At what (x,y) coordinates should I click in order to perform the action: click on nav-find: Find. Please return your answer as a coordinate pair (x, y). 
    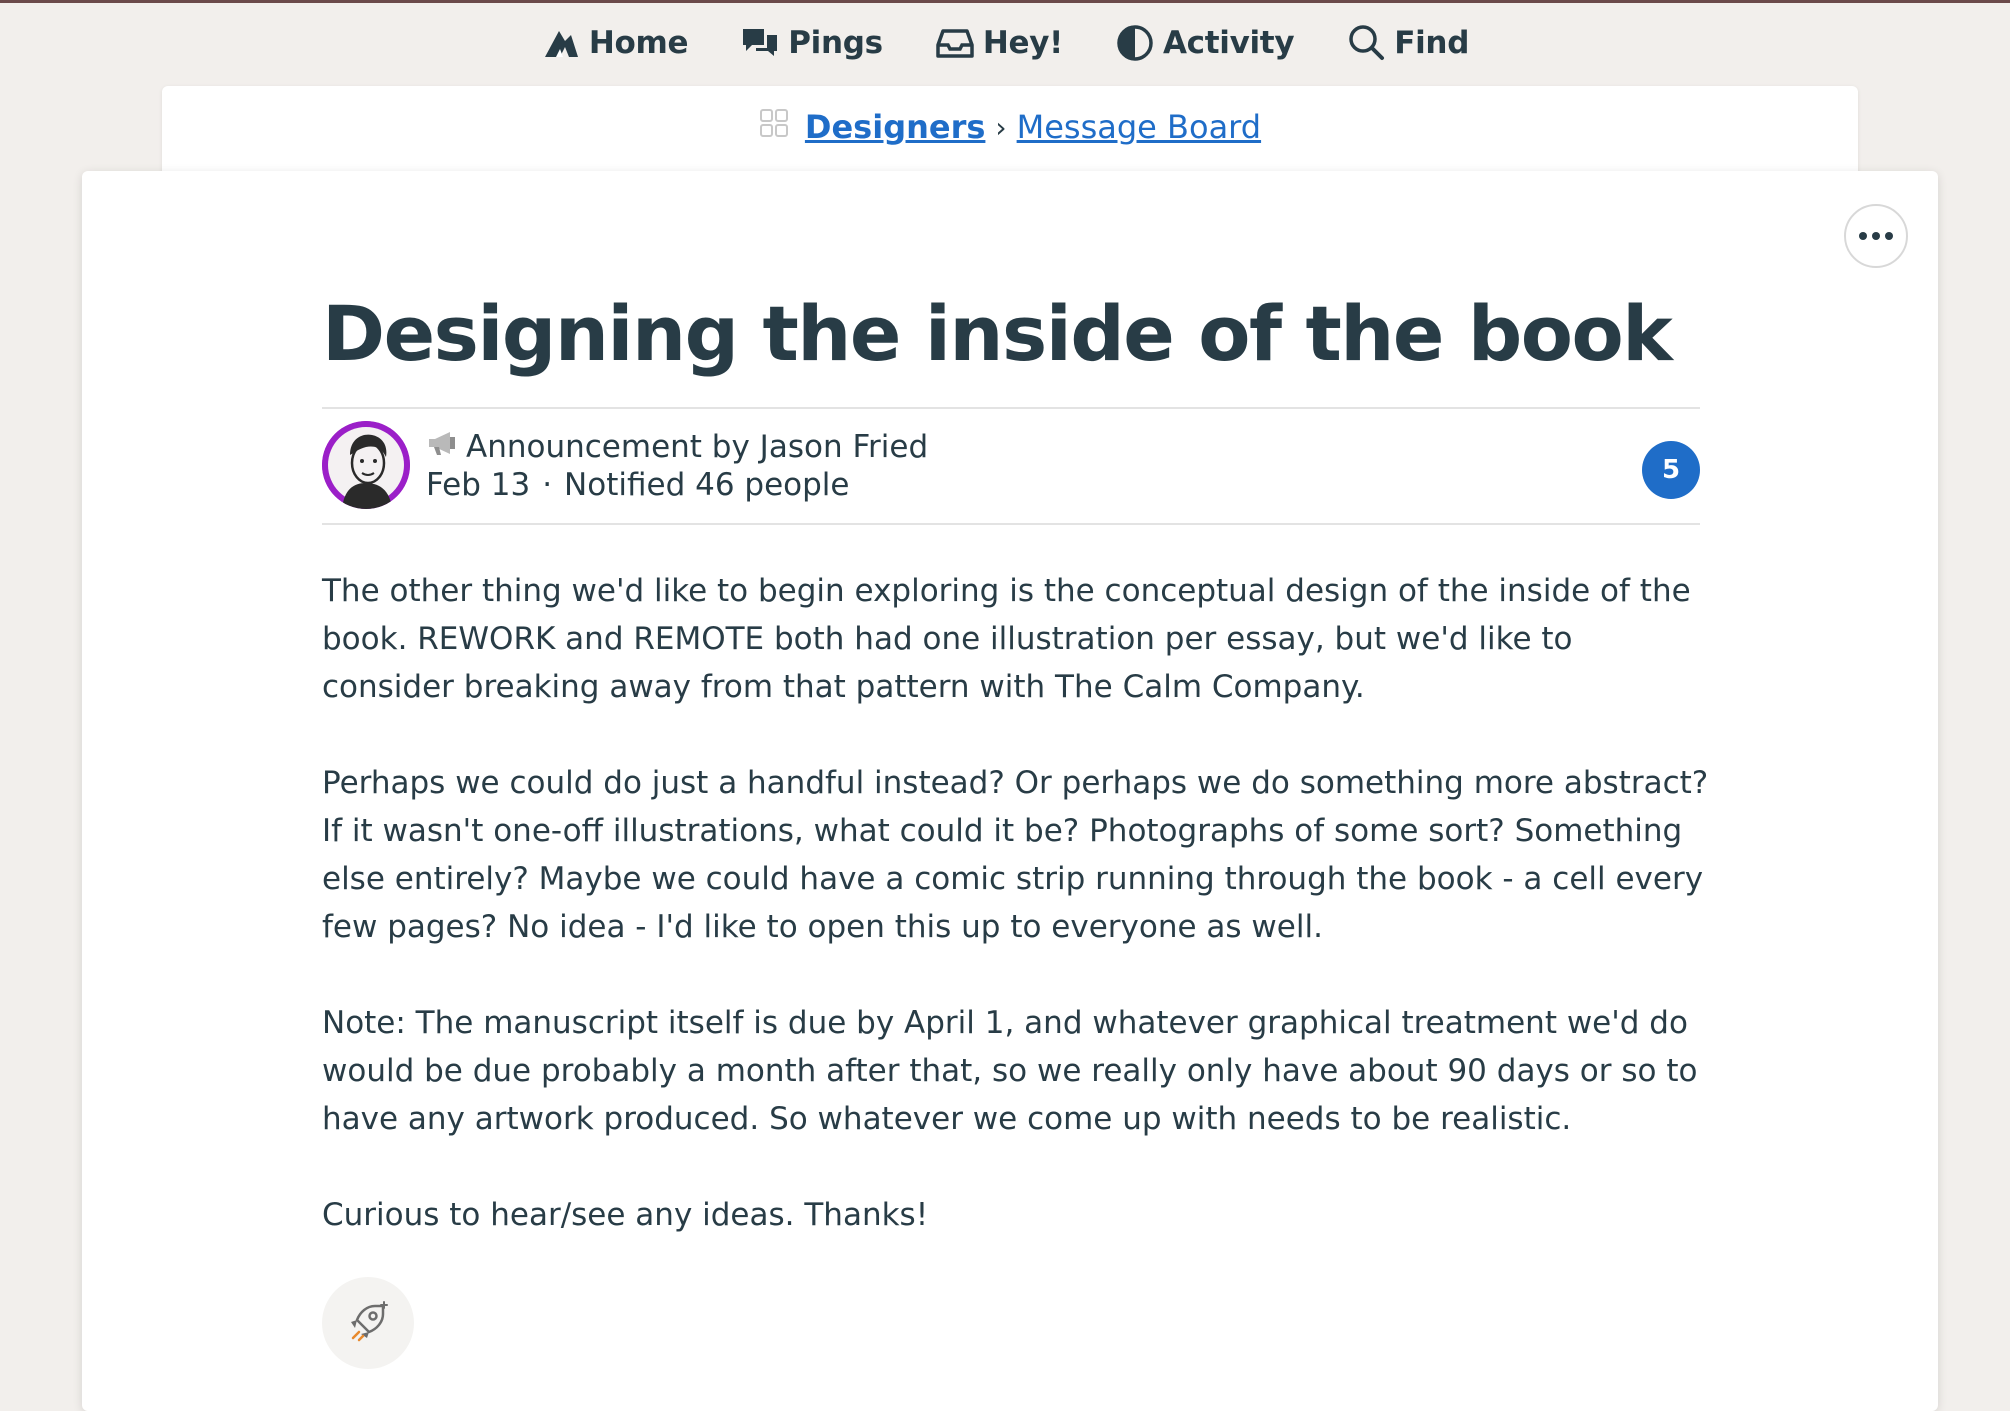
    Looking at the image, I should click on (1407, 43).